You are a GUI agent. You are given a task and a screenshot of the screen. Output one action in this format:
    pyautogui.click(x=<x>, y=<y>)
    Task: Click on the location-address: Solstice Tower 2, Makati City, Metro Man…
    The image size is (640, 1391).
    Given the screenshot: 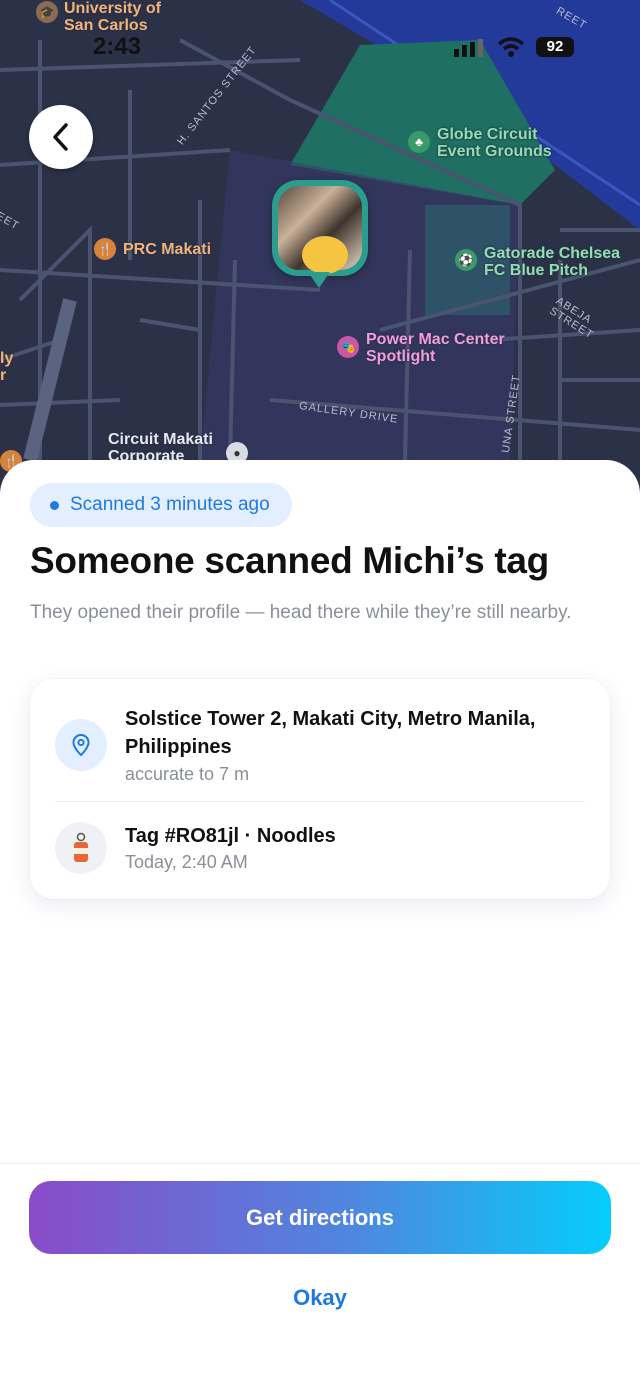 What is the action you would take?
    pyautogui.click(x=330, y=733)
    